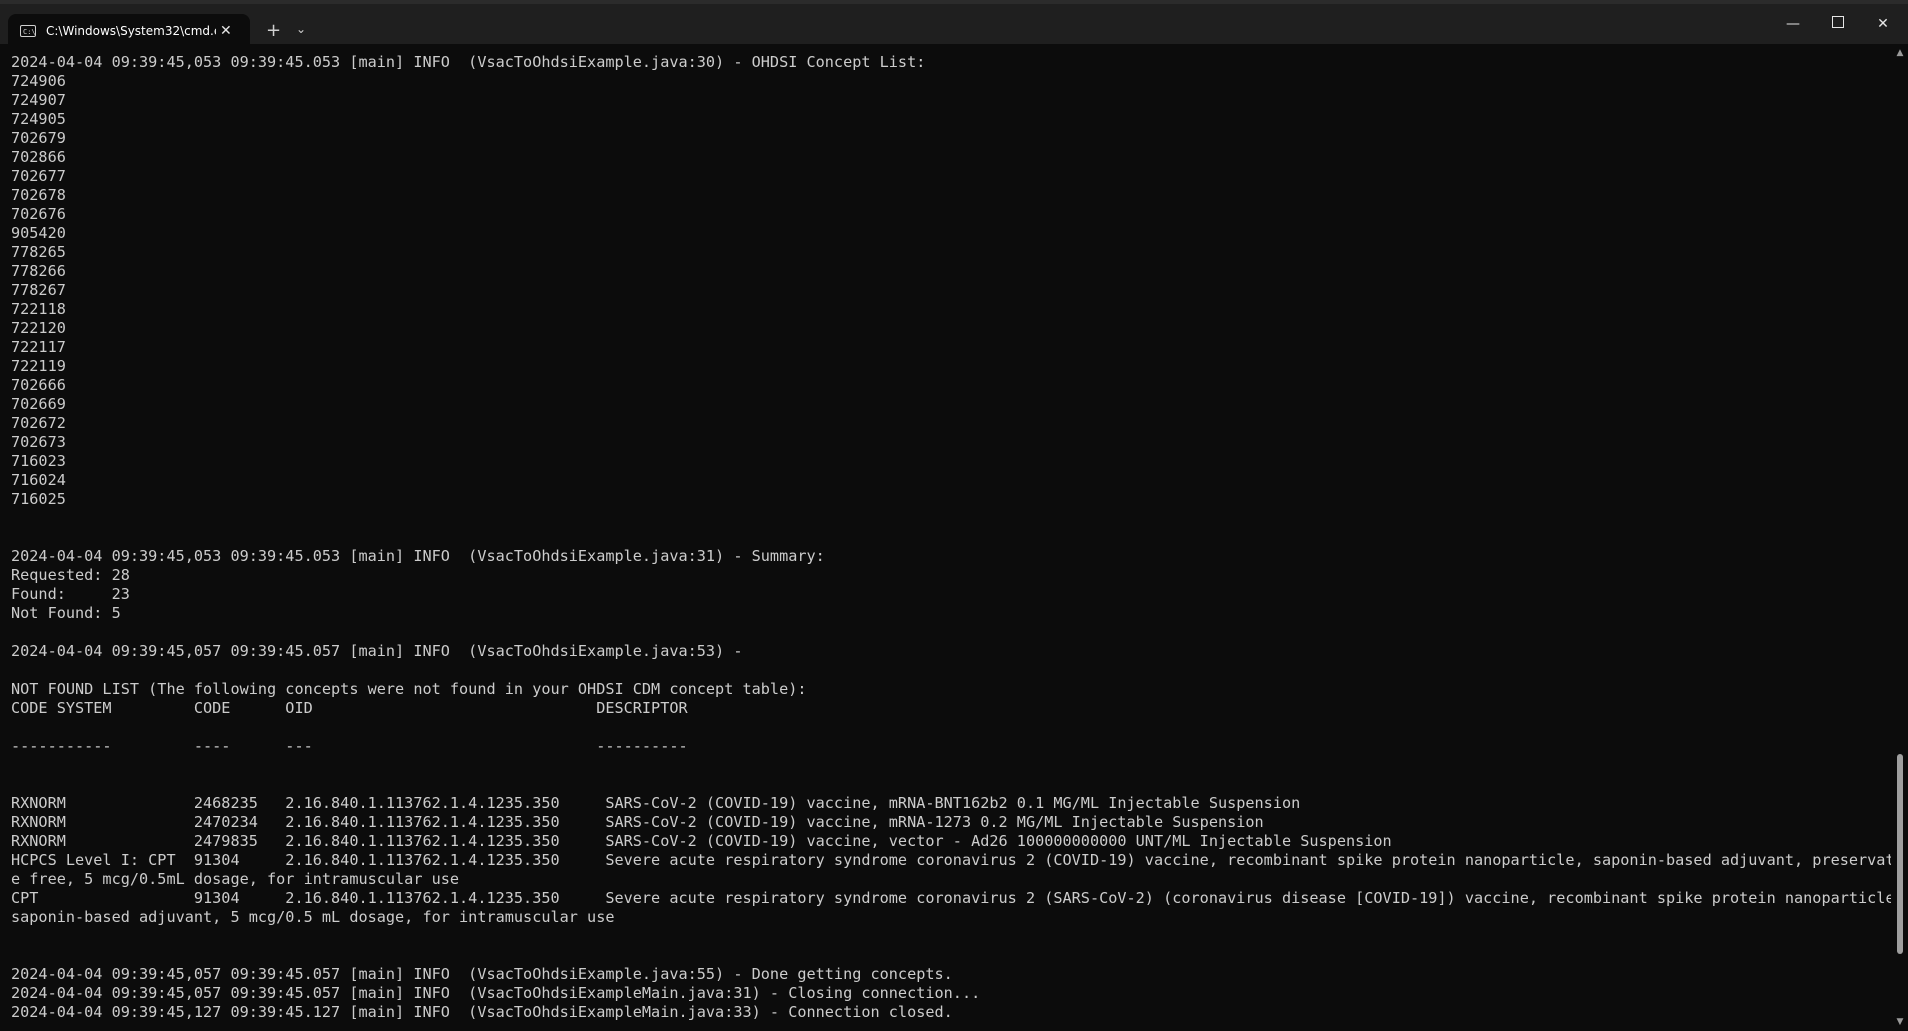  What do you see at coordinates (70, 594) in the screenshot?
I see `terminal-line: Found: 23` at bounding box center [70, 594].